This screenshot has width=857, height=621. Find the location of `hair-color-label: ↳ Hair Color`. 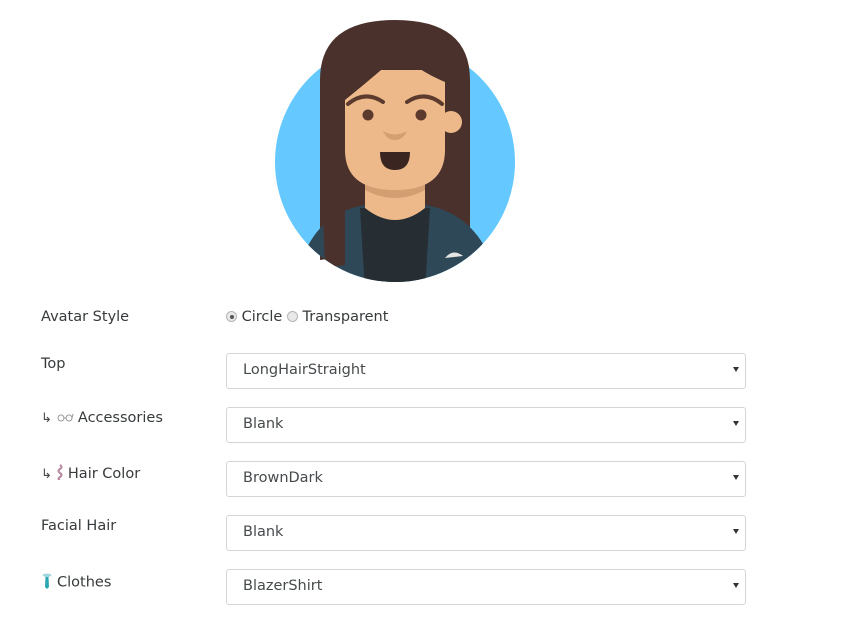

hair-color-label: ↳ Hair Color is located at coordinates (91, 474).